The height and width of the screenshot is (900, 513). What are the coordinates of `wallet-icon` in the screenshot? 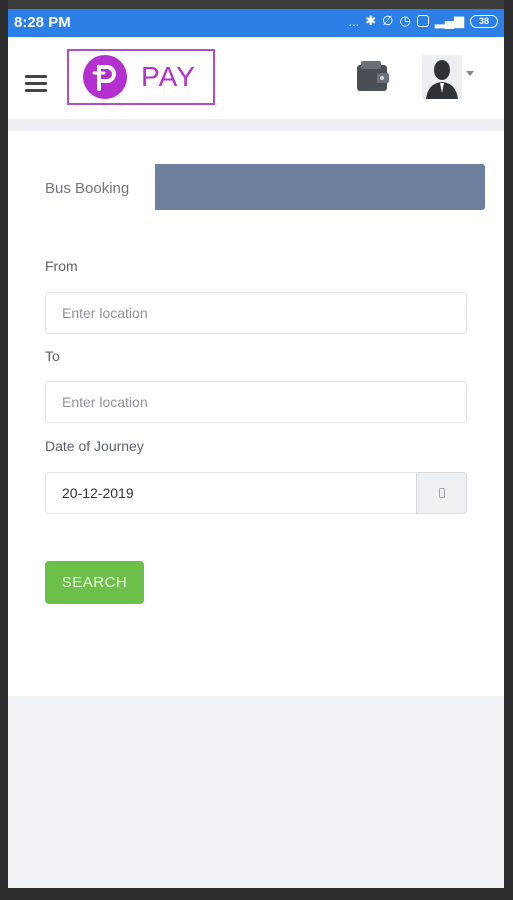 It's located at (373, 76).